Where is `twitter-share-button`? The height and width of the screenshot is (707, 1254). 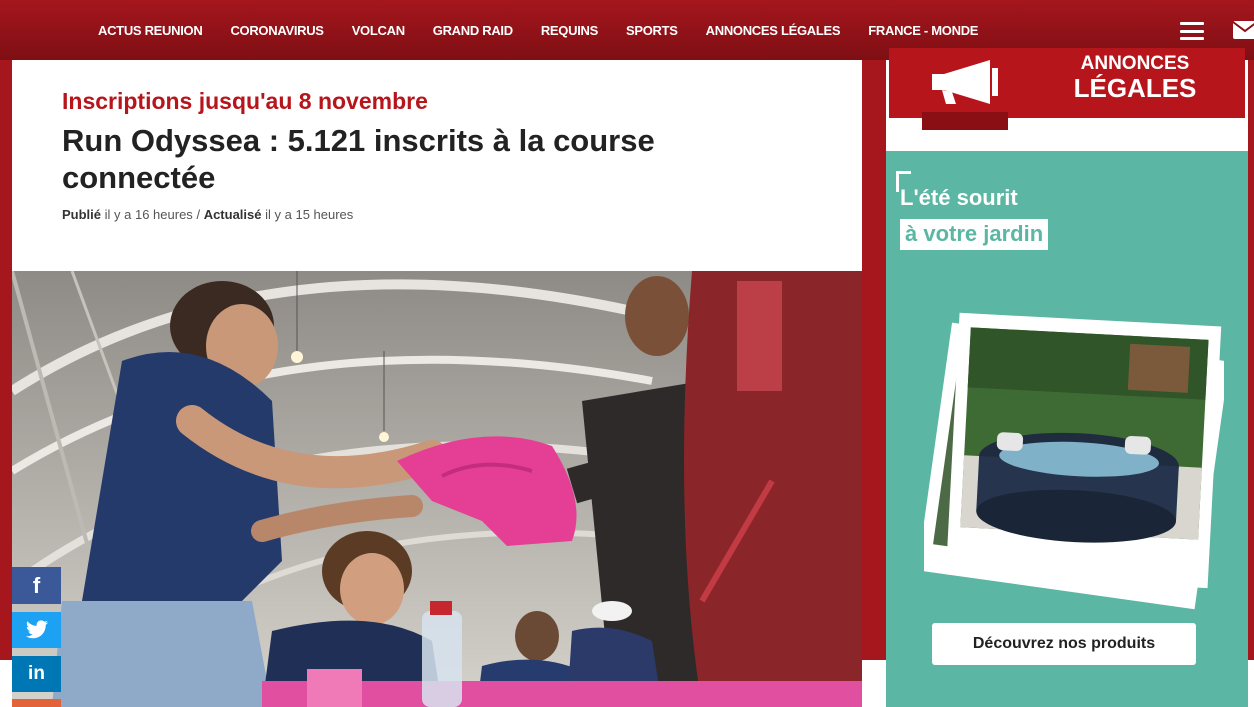
twitter-share-button is located at coordinates (36, 630).